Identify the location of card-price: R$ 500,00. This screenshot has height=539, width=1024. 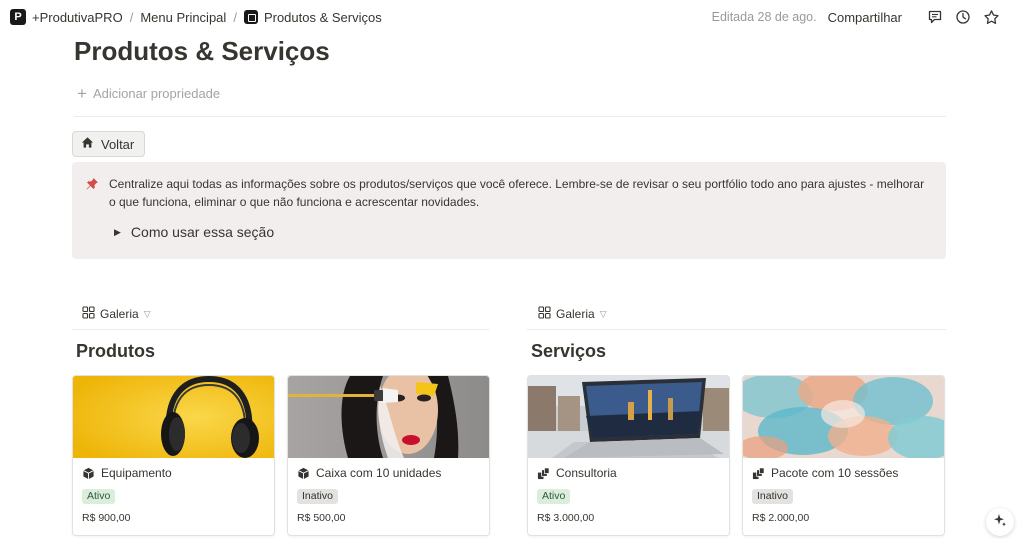
(321, 518).